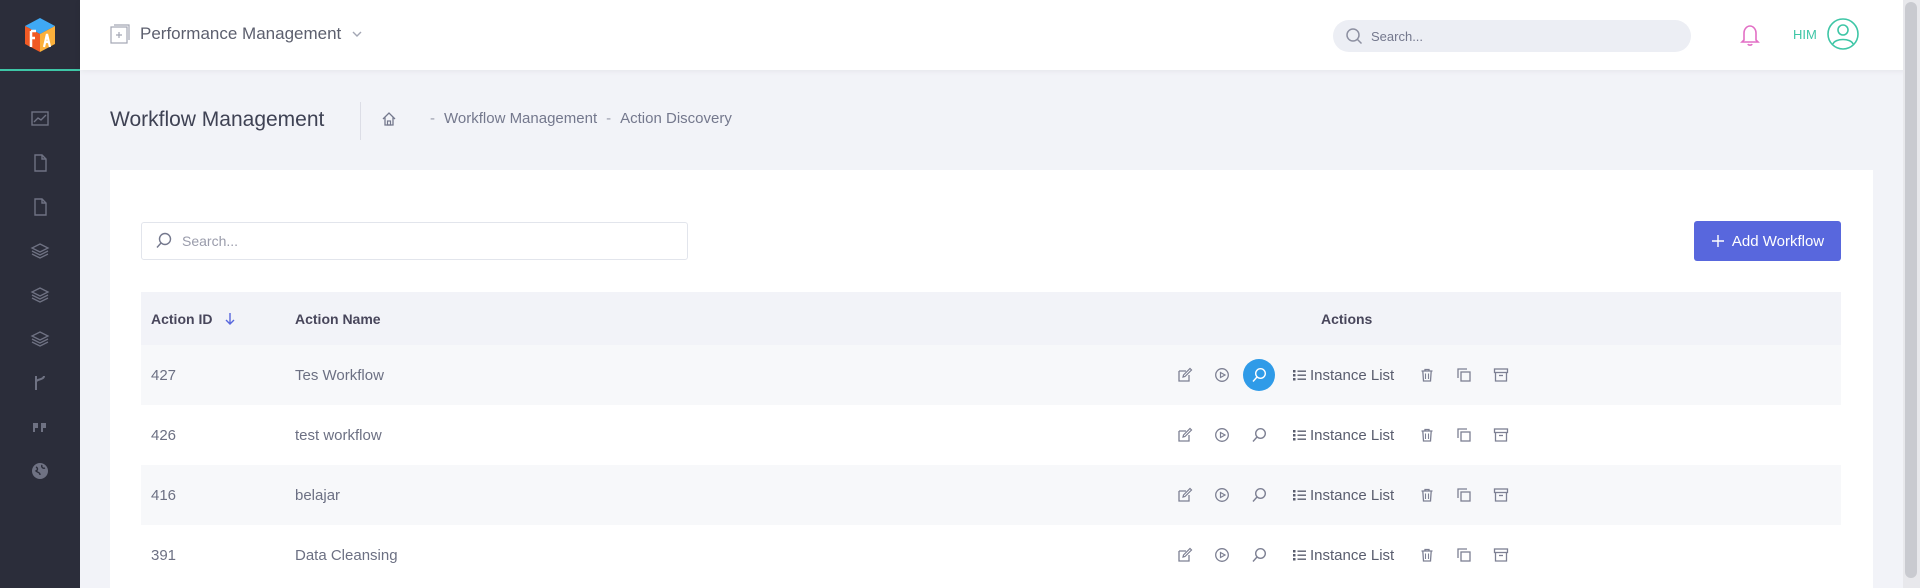  I want to click on column-action-id: Action ID, so click(193, 319).